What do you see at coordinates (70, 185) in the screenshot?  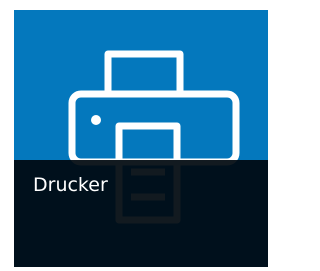 I see `tile-label: Drucker` at bounding box center [70, 185].